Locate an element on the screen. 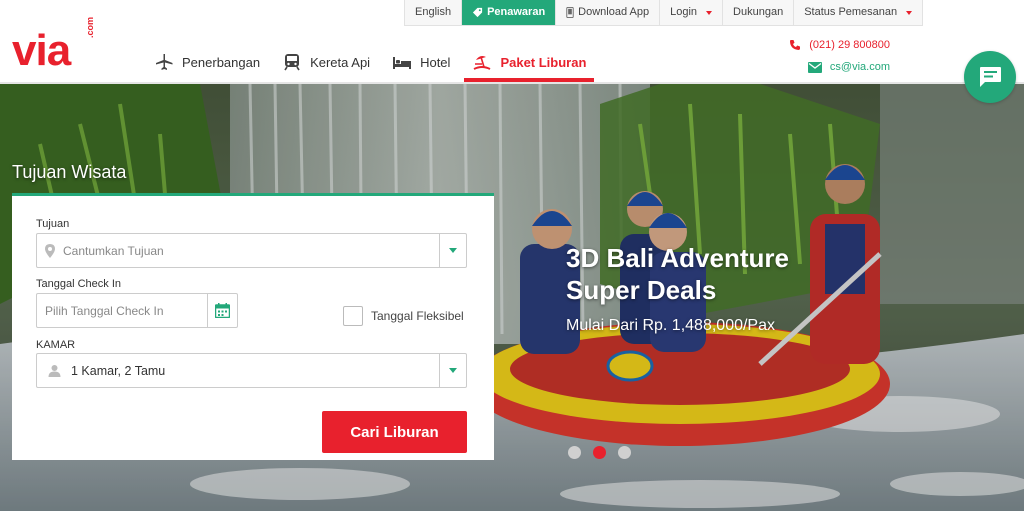 This screenshot has width=1024, height=511. room-guest-value: 1 Kamar, 2 Tamu is located at coordinates (118, 370).